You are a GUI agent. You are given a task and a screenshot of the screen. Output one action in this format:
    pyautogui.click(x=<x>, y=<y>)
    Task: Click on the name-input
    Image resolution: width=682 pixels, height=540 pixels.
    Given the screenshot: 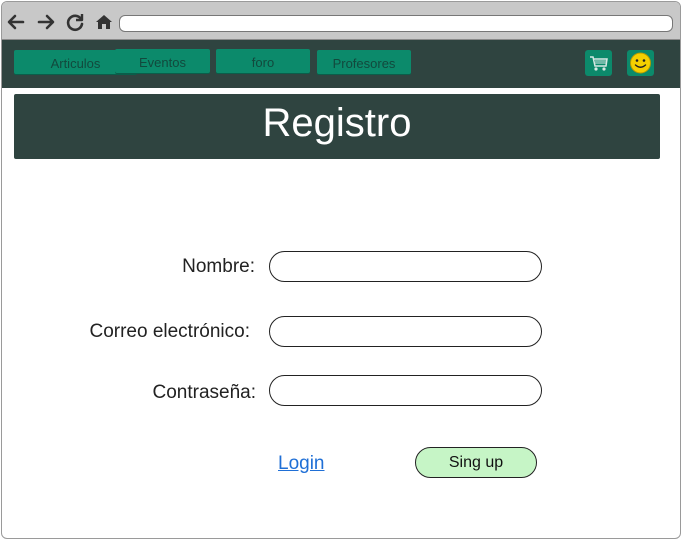 What is the action you would take?
    pyautogui.click(x=405, y=266)
    